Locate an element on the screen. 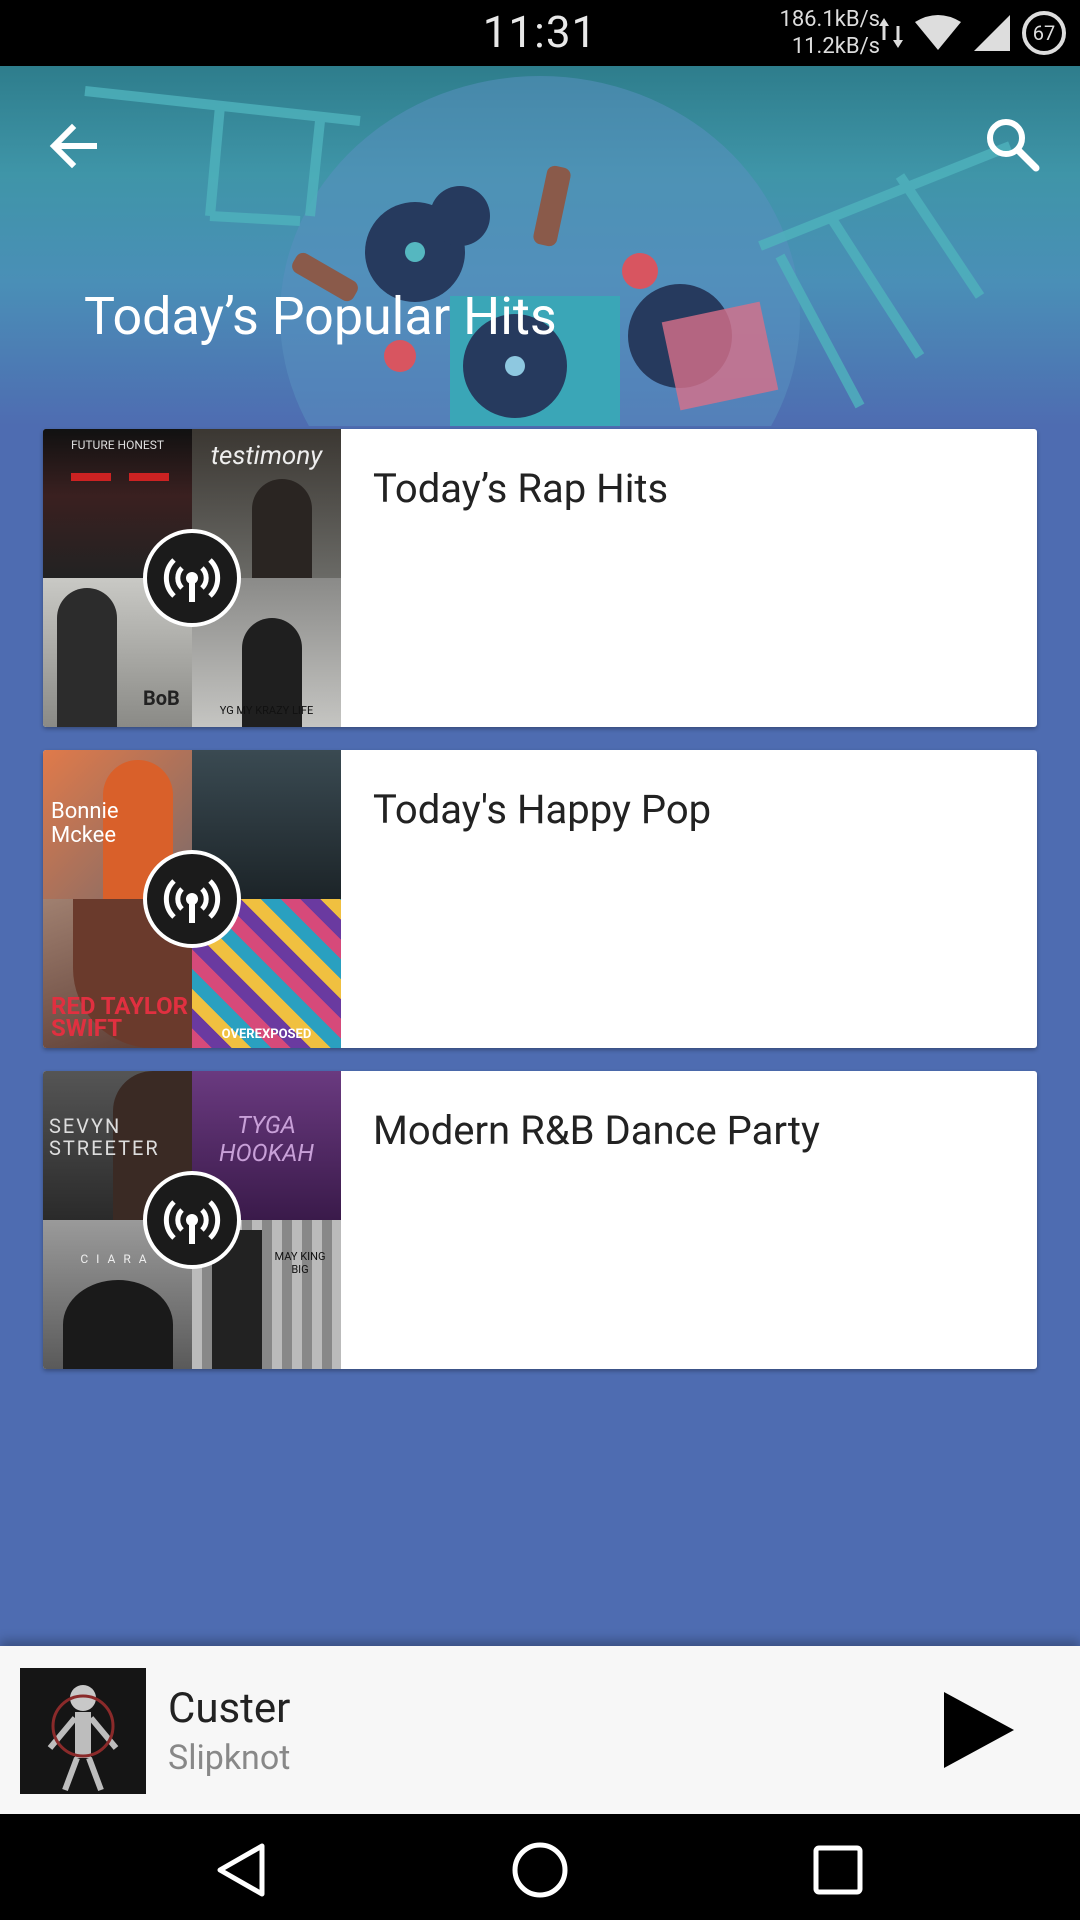  nav-back-icon is located at coordinates (241, 1870).